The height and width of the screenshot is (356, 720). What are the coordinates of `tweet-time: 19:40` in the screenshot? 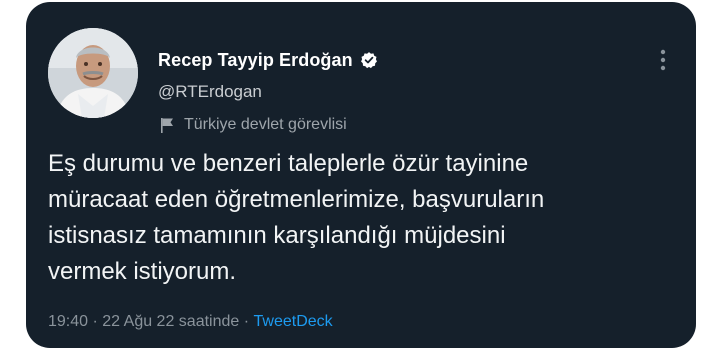 It's located at (68, 322).